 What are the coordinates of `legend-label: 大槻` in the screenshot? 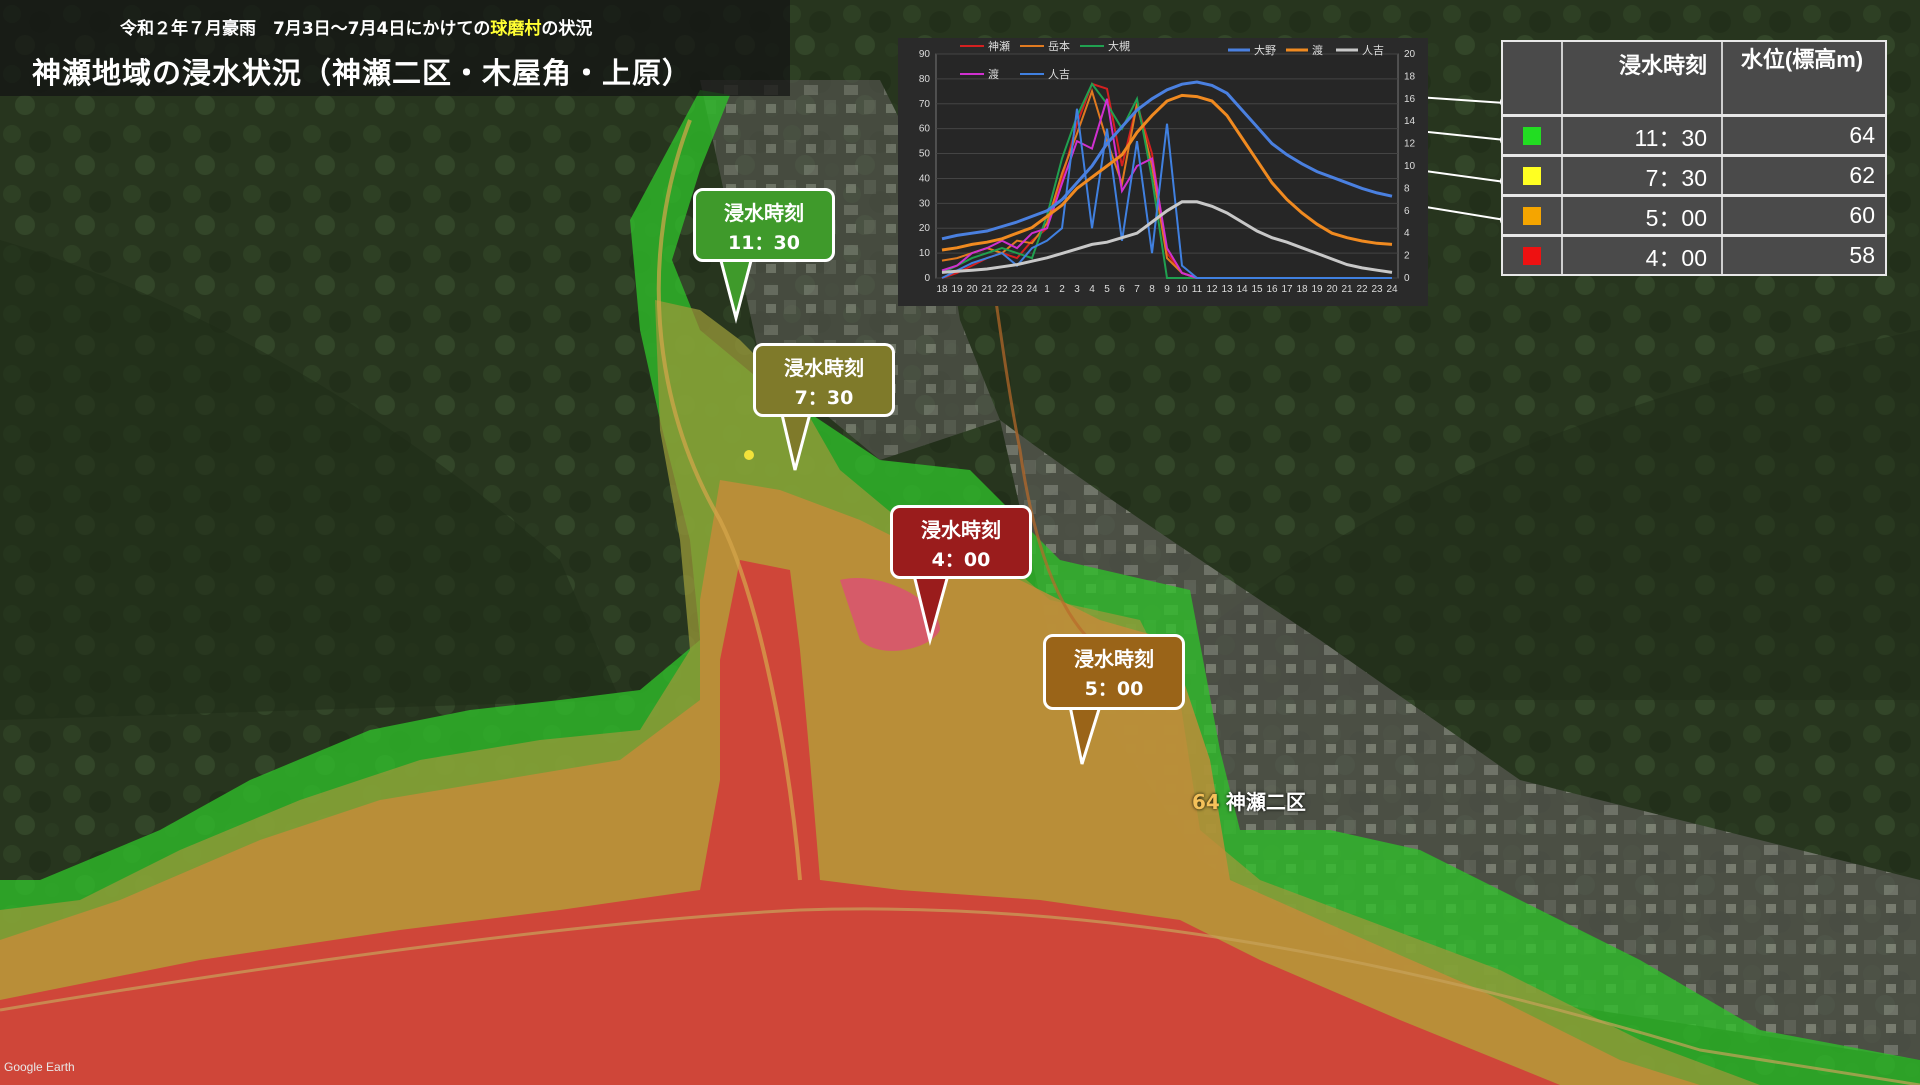 It's located at (1119, 46).